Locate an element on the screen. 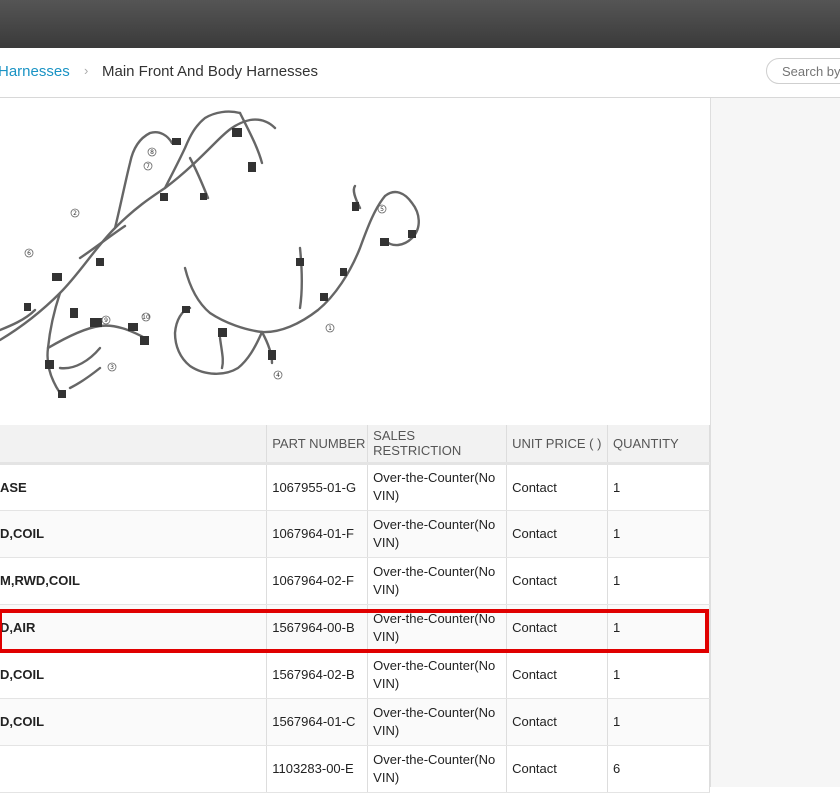 Image resolution: width=840 pixels, height=793 pixels. part-number: 1567964-01-C is located at coordinates (317, 722).